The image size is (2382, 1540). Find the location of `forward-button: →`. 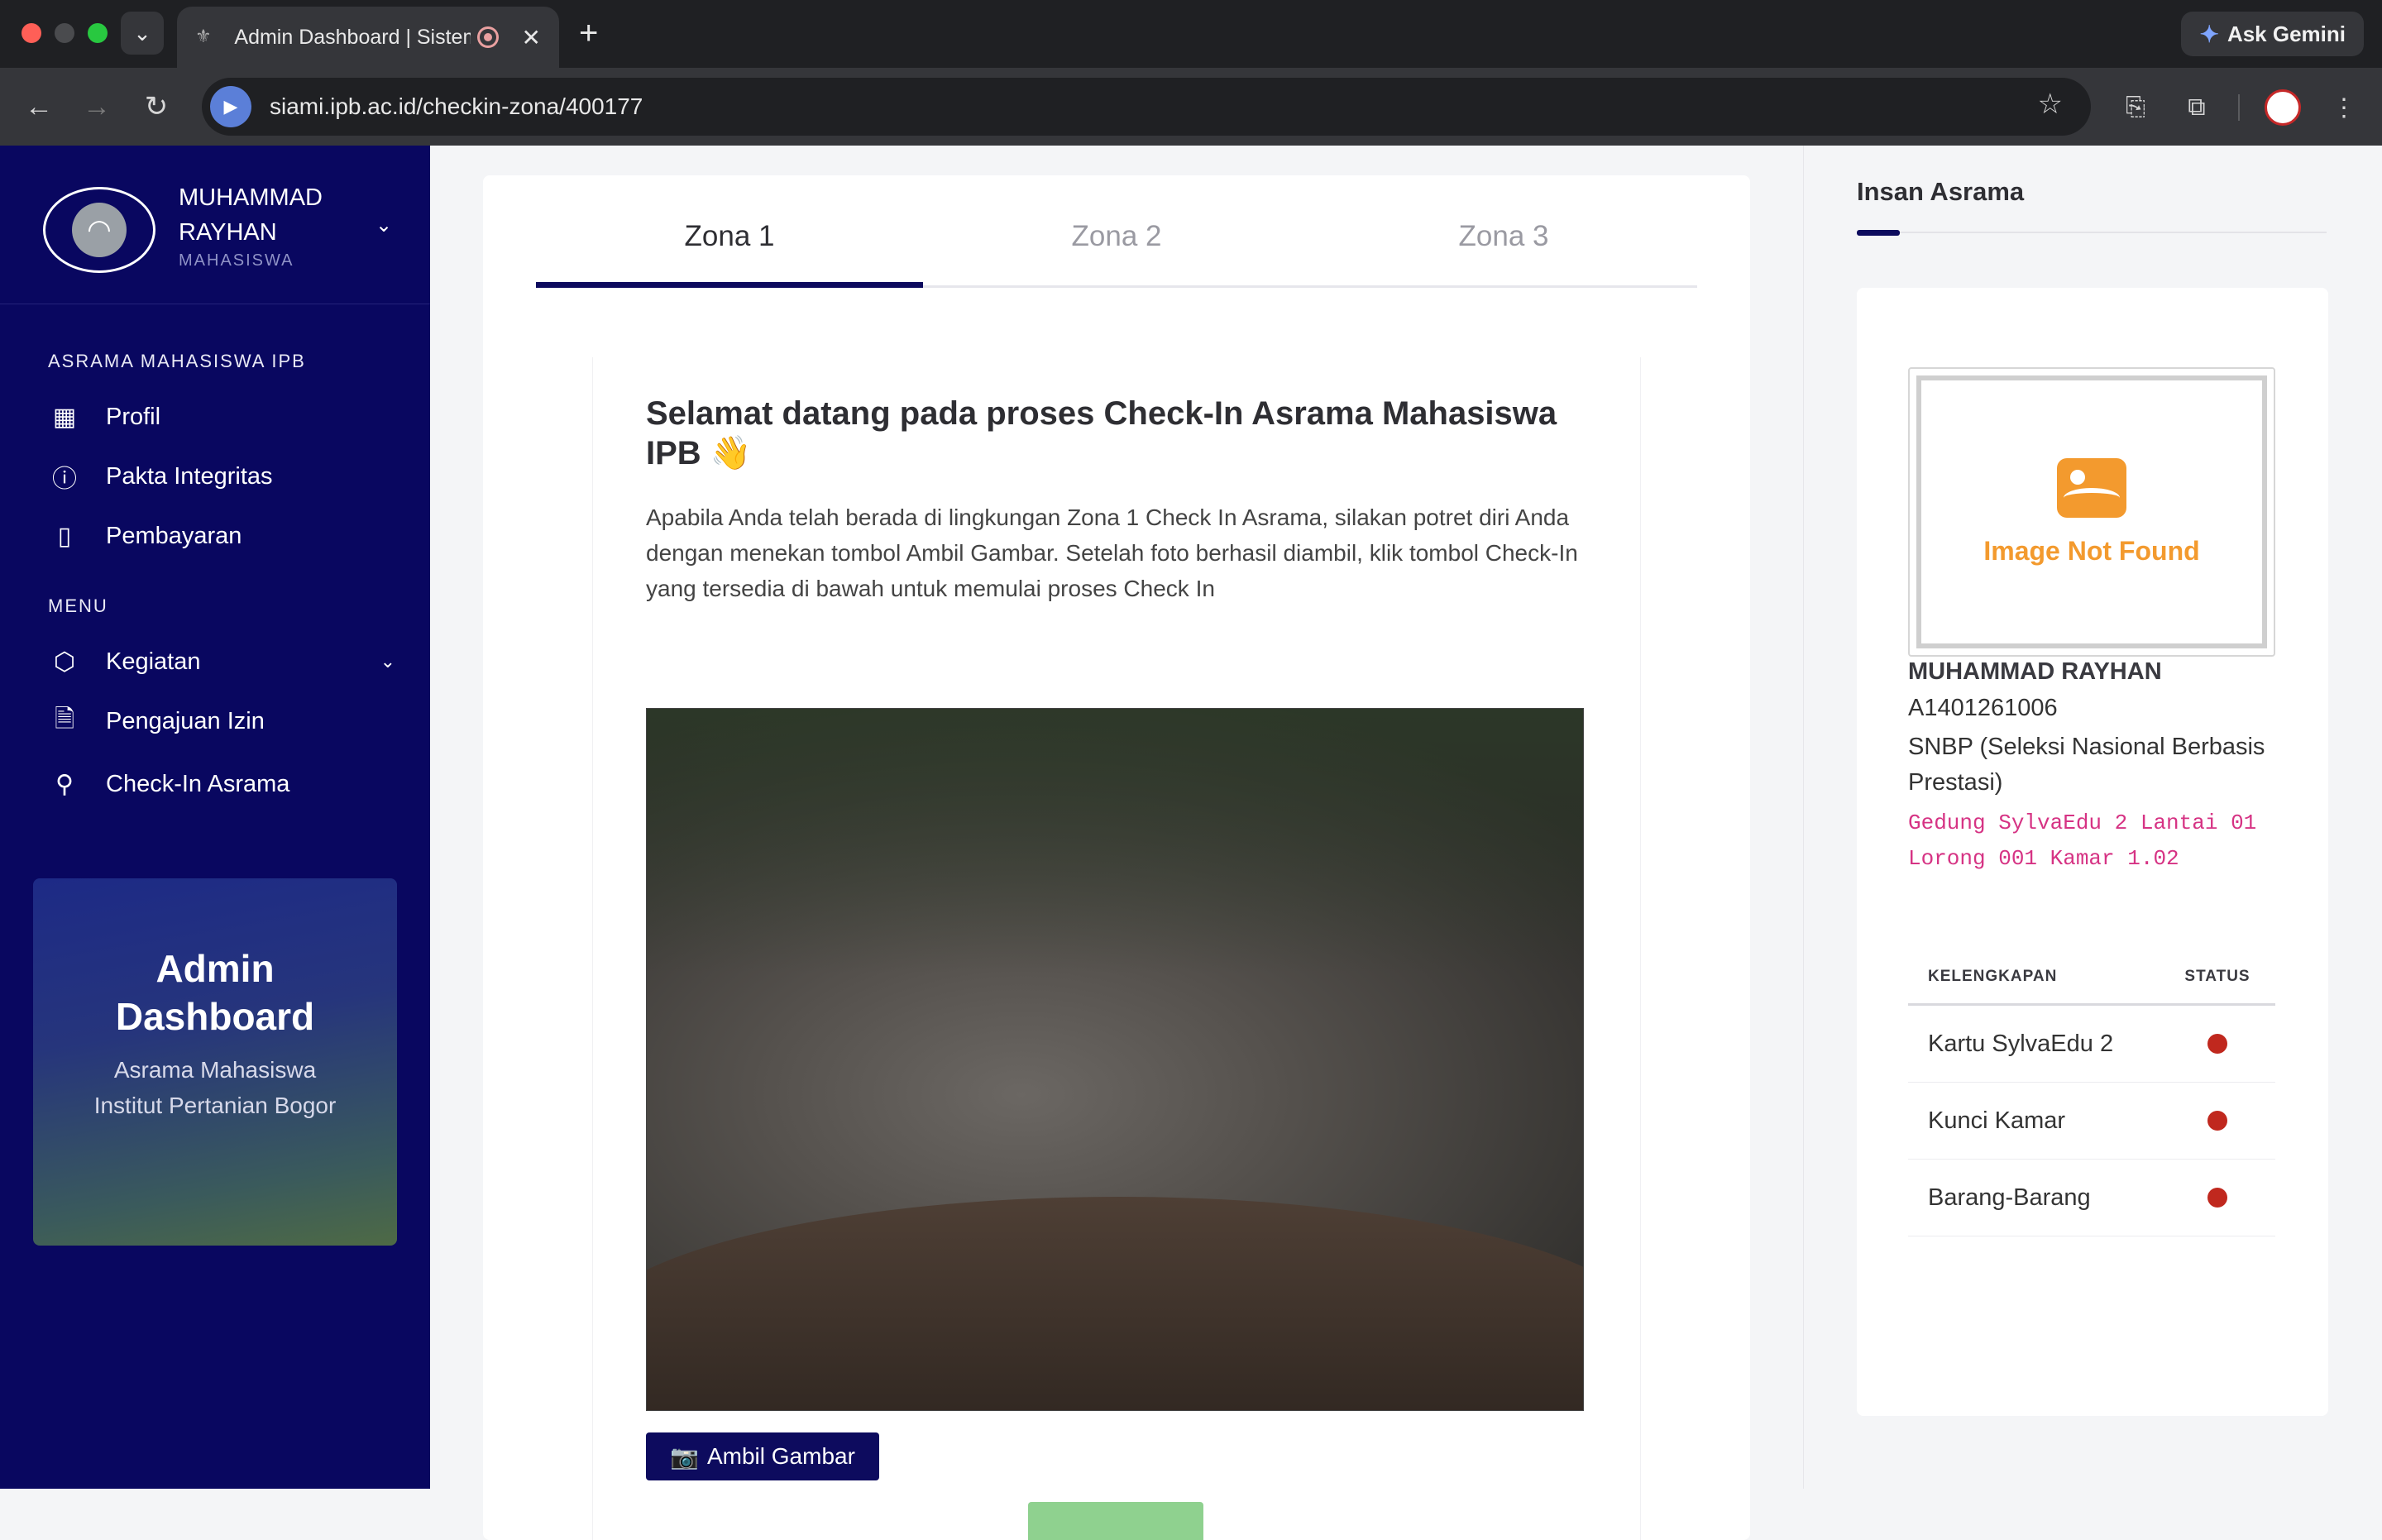

forward-button: → is located at coordinates (96, 106).